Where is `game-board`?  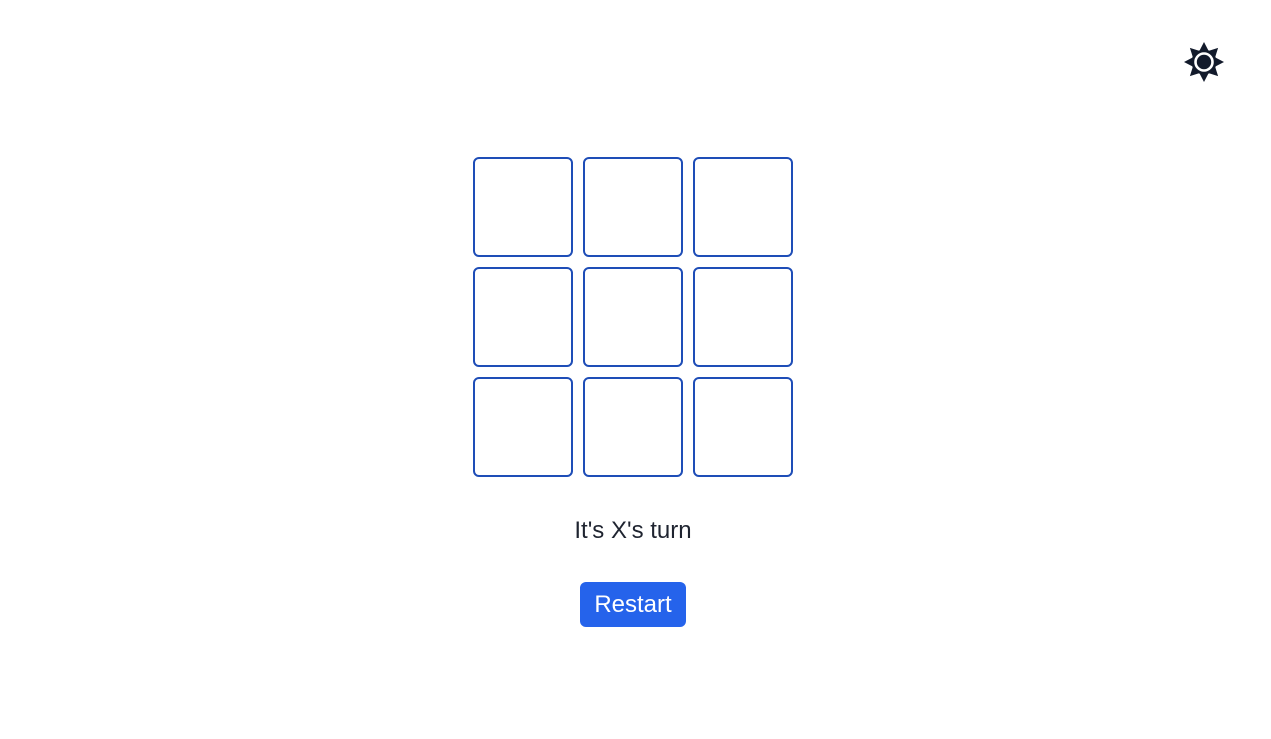 game-board is located at coordinates (633, 317).